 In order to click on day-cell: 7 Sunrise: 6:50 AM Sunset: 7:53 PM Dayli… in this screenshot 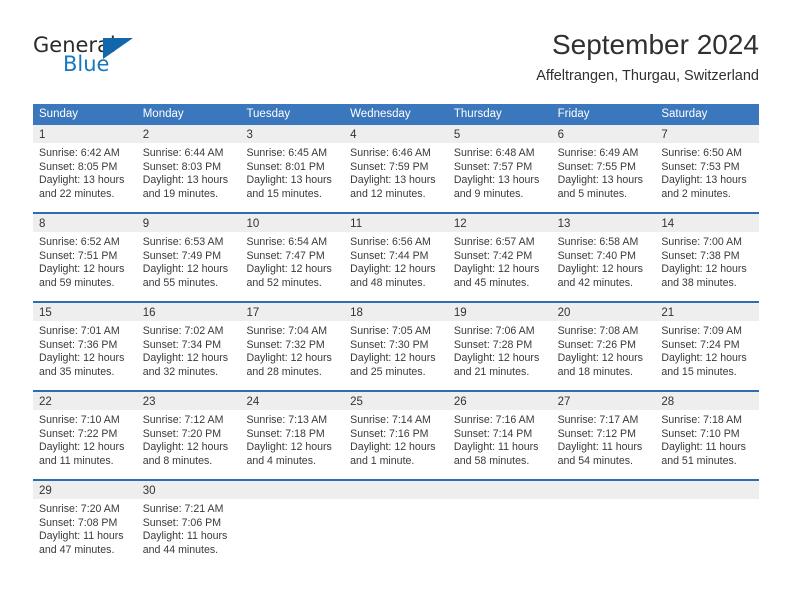, I will do `click(707, 168)`.